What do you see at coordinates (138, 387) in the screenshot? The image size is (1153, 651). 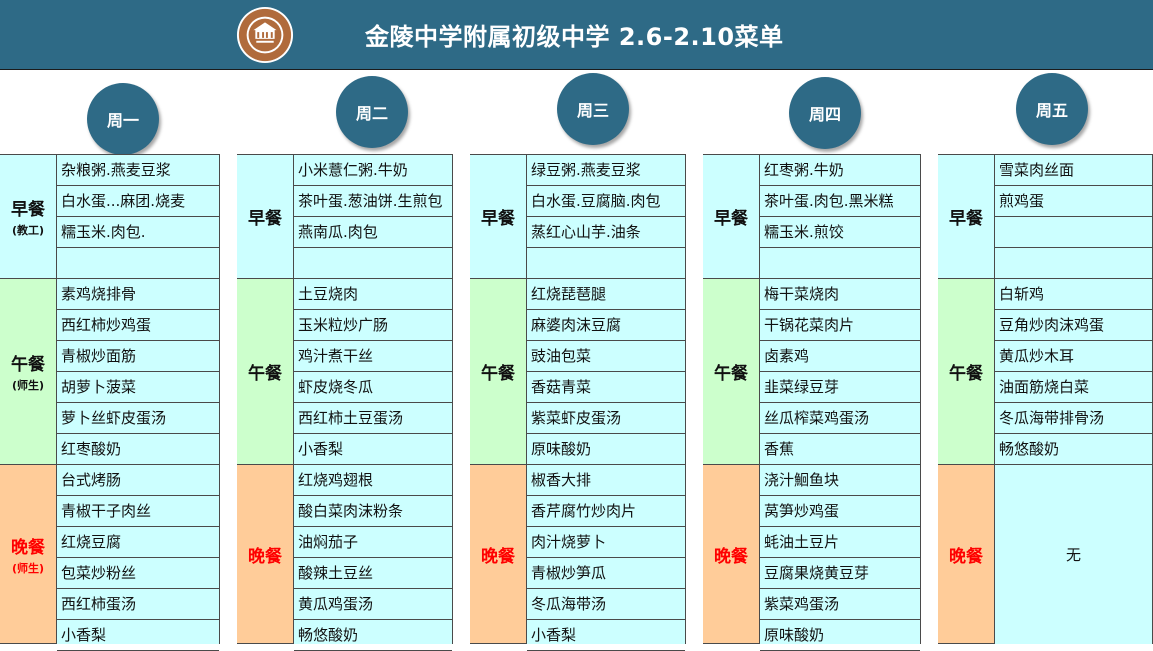 I see `menu-item-lunch: 胡萝卜菠菜` at bounding box center [138, 387].